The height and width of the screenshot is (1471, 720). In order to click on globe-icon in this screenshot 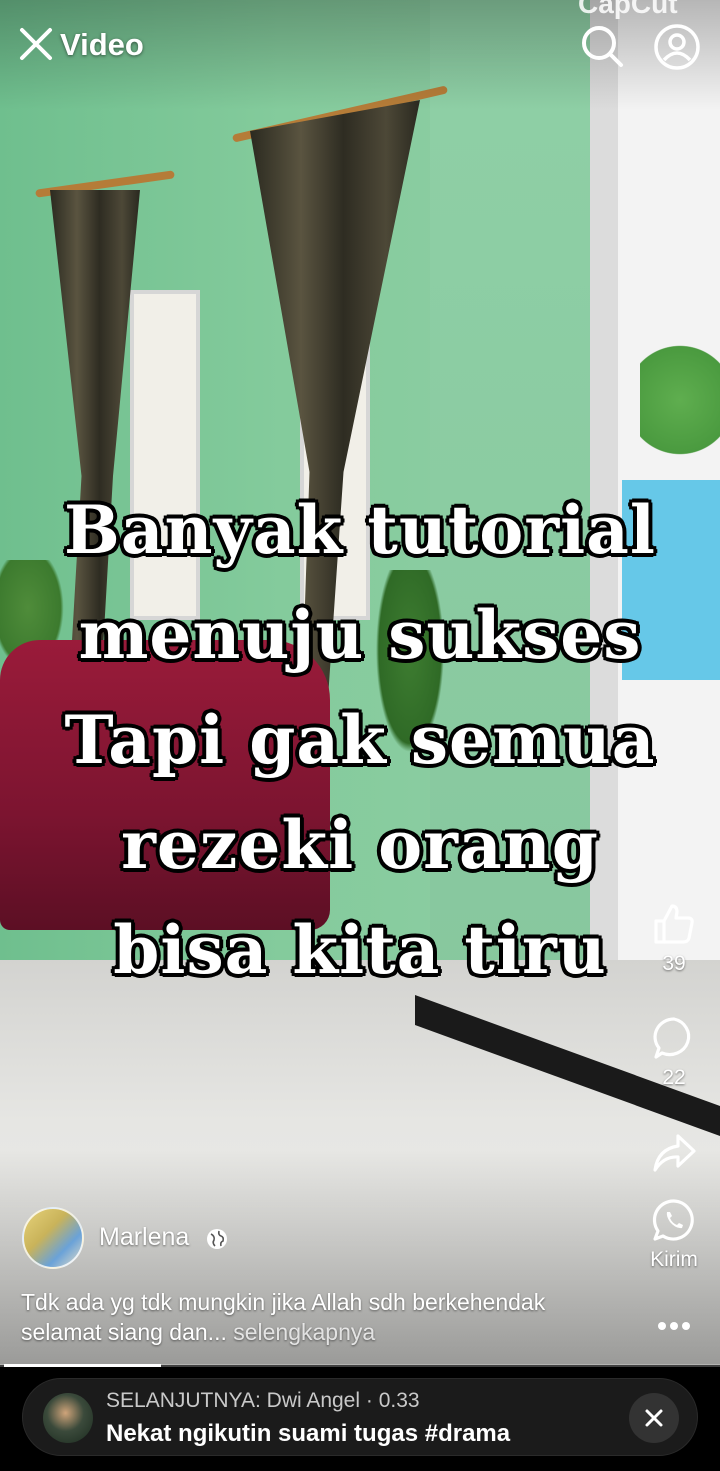, I will do `click(217, 1239)`.